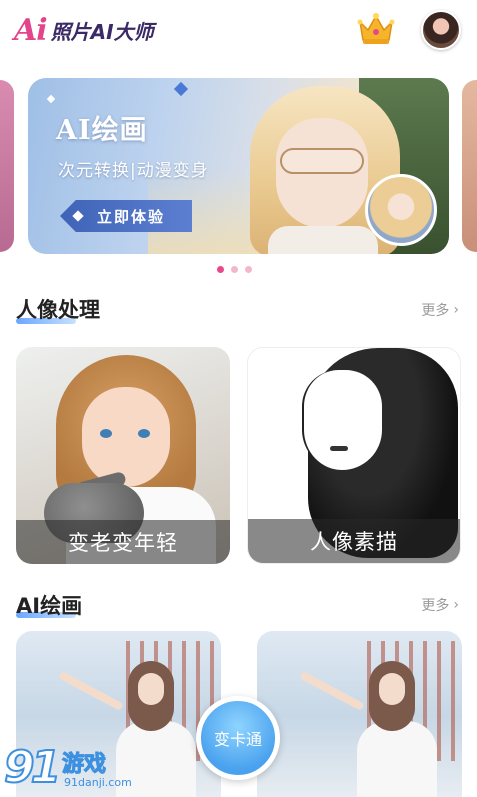 Image resolution: width=477 pixels, height=797 pixels. I want to click on diamond-icon, so click(78, 216).